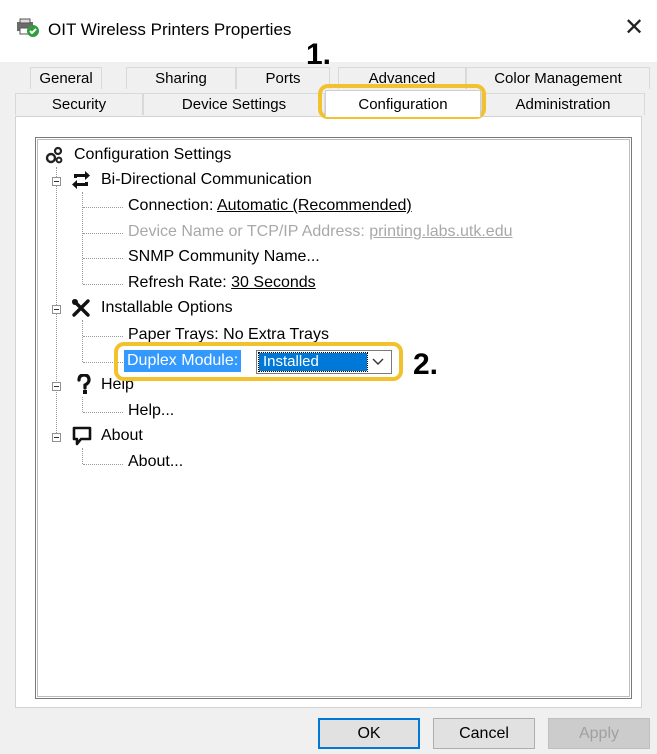 The height and width of the screenshot is (754, 657). I want to click on speech-bubble-icon, so click(82, 436).